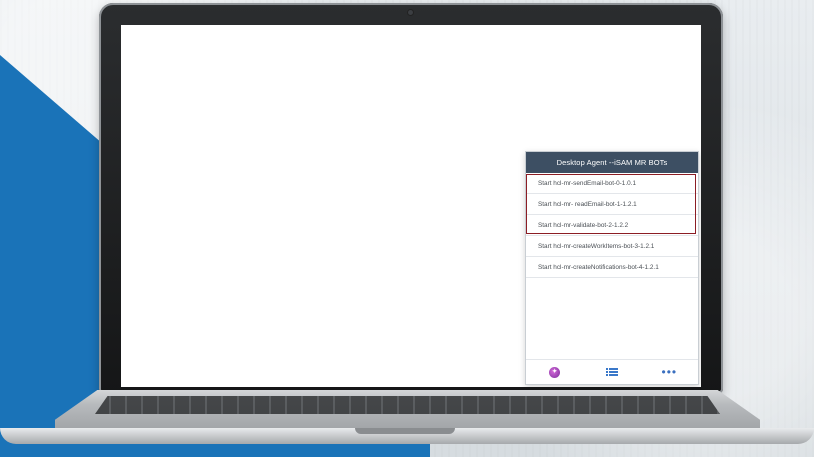 This screenshot has width=814, height=457. What do you see at coordinates (407, 405) in the screenshot?
I see `laptop-keyboard` at bounding box center [407, 405].